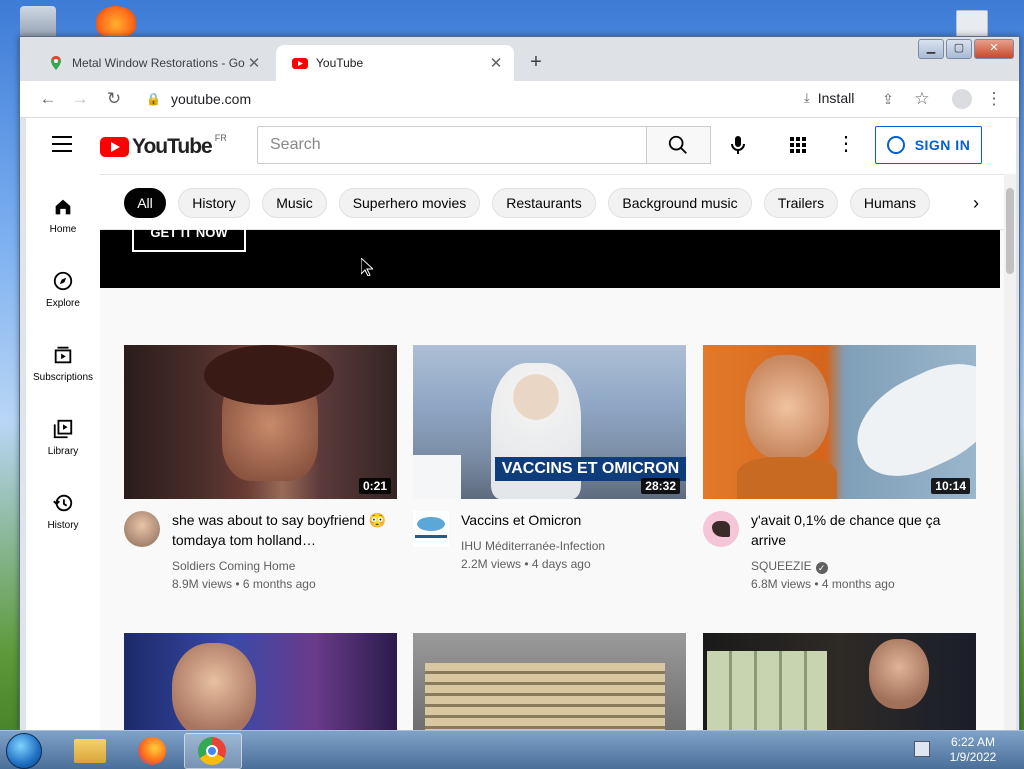 This screenshot has height=769, width=1024. What do you see at coordinates (536, 63) in the screenshot?
I see `new-tab-button: +` at bounding box center [536, 63].